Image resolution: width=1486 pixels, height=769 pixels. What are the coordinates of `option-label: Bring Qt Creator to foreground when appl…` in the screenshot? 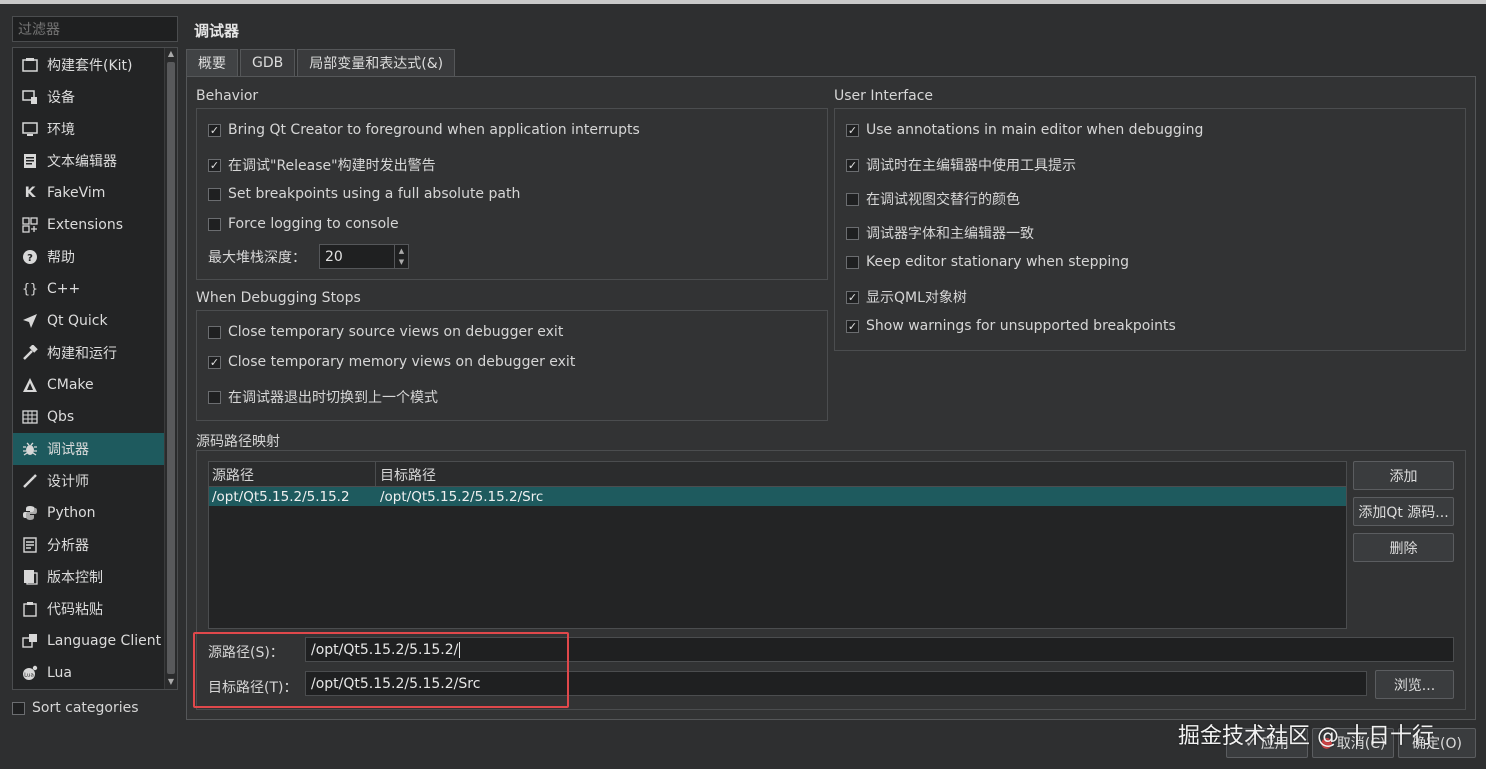 It's located at (434, 130).